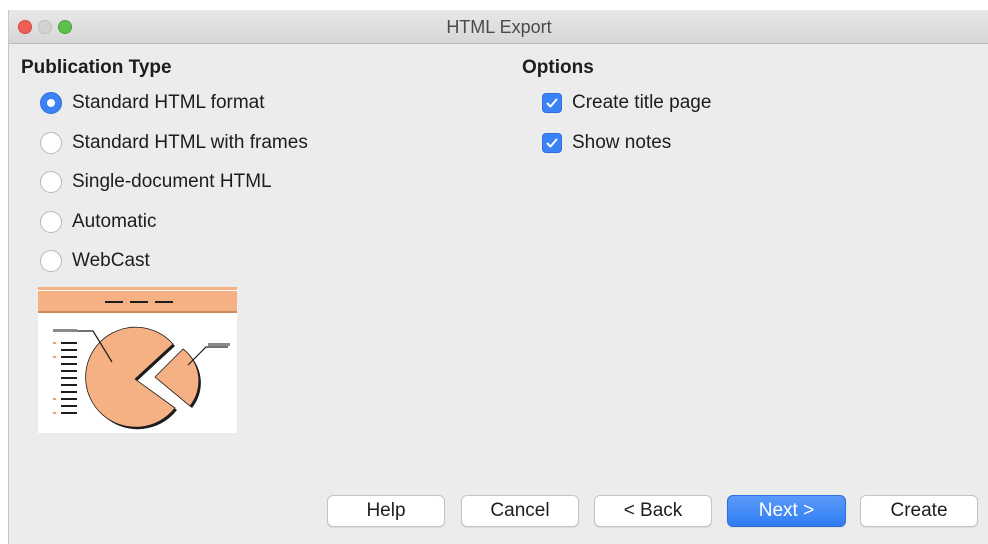  Describe the element at coordinates (520, 511) in the screenshot. I see `cancel-button: Cancel` at that location.